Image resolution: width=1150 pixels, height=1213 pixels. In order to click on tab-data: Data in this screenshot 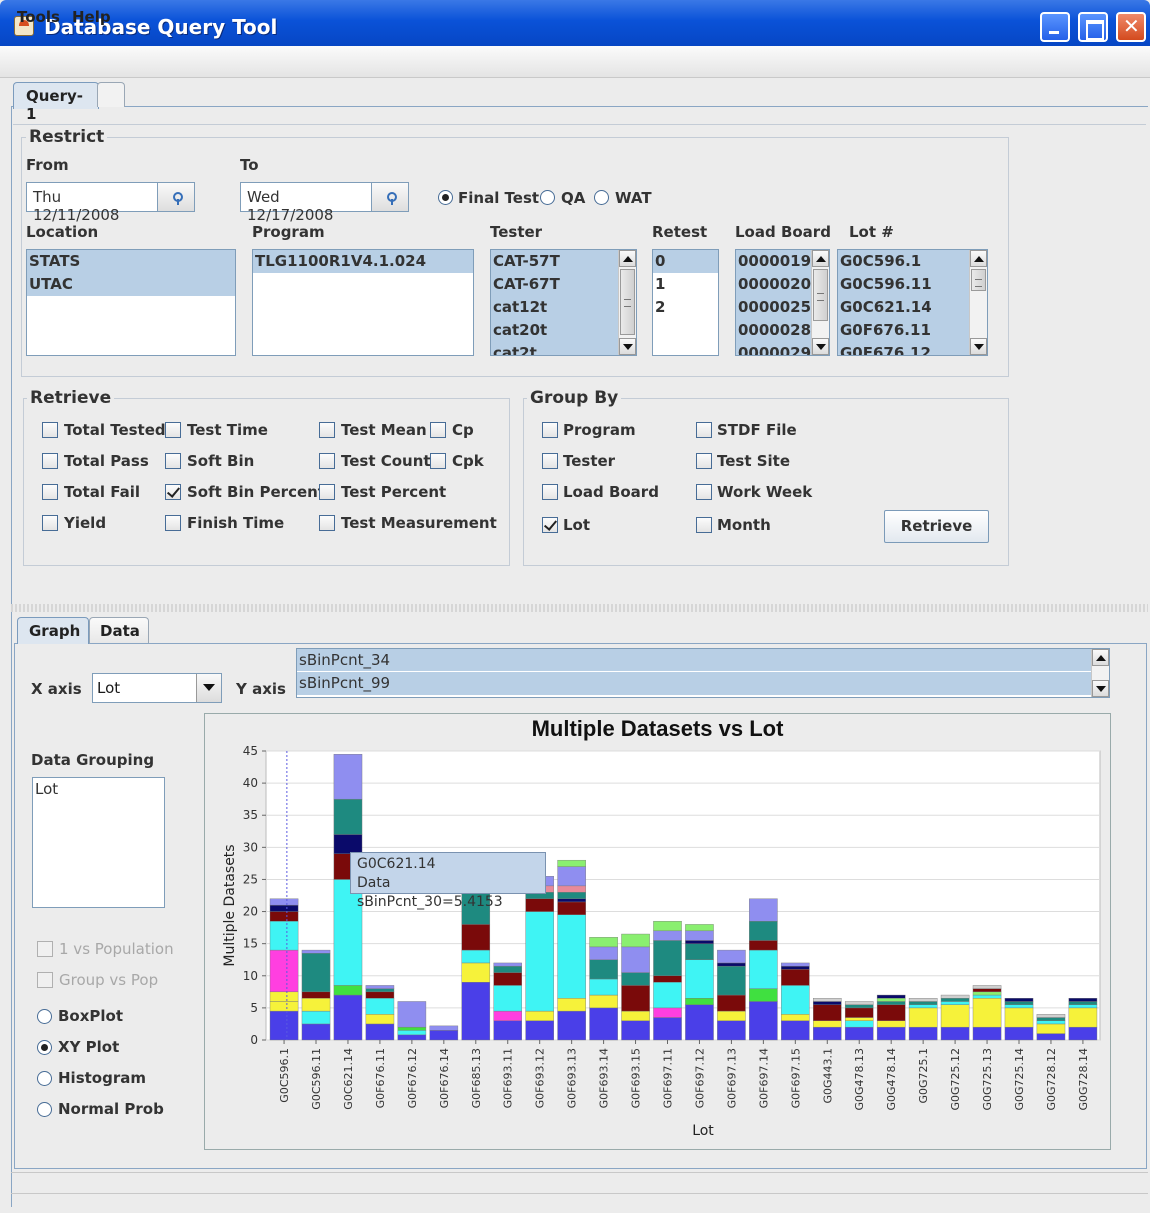, I will do `click(119, 630)`.